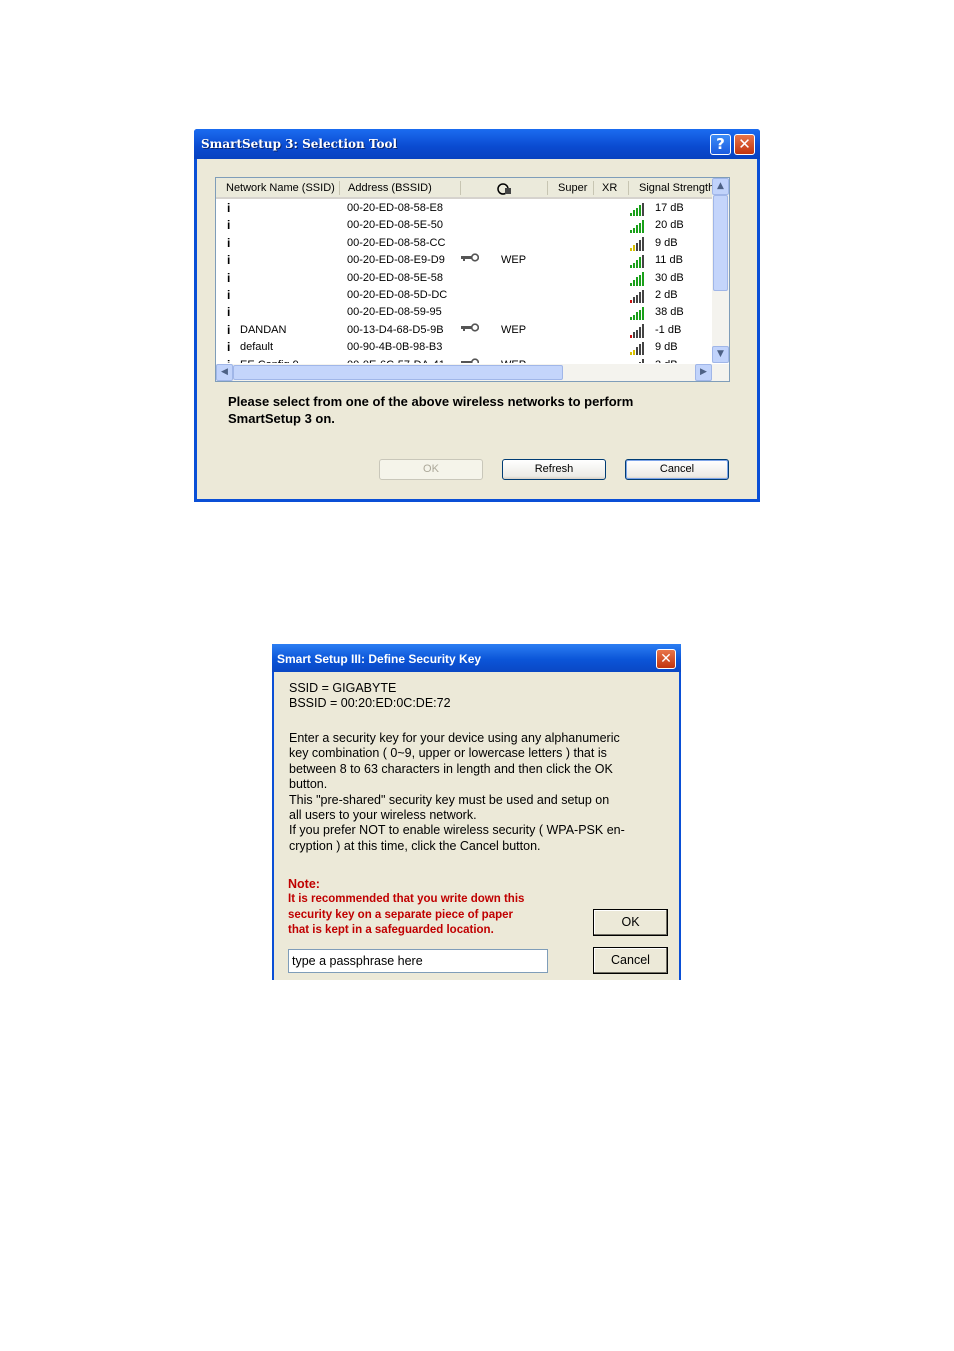 Image resolution: width=954 pixels, height=1351 pixels. What do you see at coordinates (669, 208) in the screenshot?
I see `row-signal: 17 dB` at bounding box center [669, 208].